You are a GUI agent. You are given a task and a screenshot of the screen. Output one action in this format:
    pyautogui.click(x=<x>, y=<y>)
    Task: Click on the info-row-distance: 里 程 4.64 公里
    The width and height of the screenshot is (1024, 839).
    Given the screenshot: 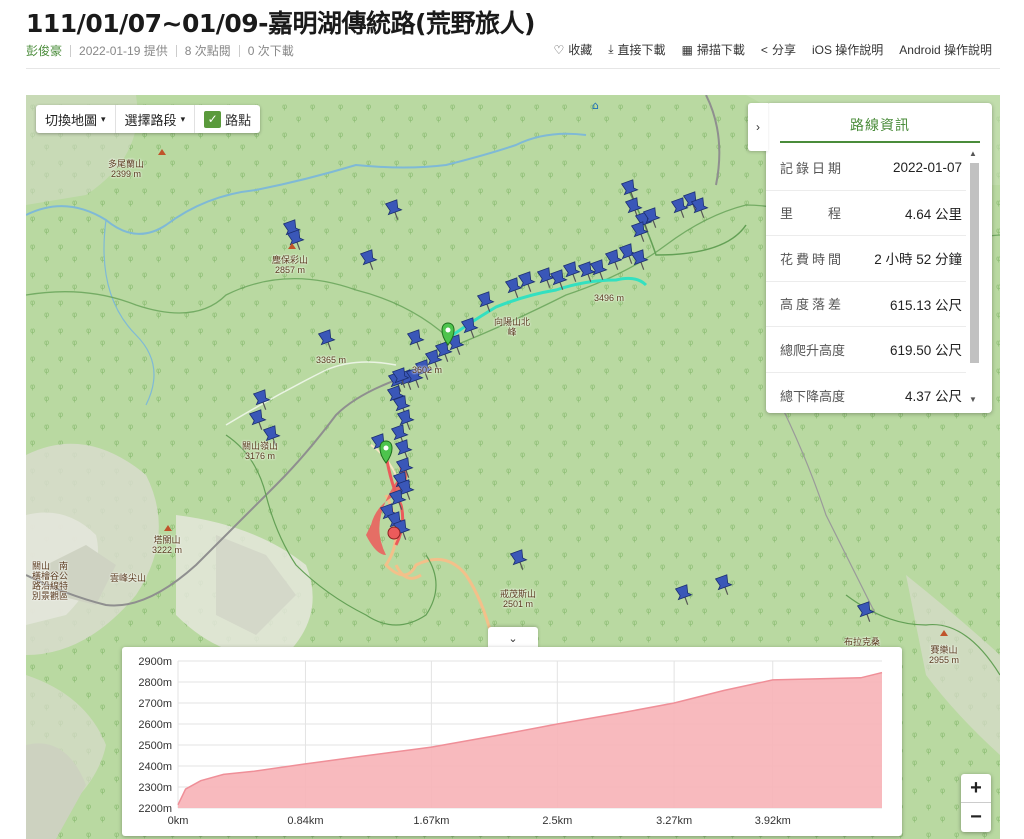 What is the action you would take?
    pyautogui.click(x=866, y=213)
    